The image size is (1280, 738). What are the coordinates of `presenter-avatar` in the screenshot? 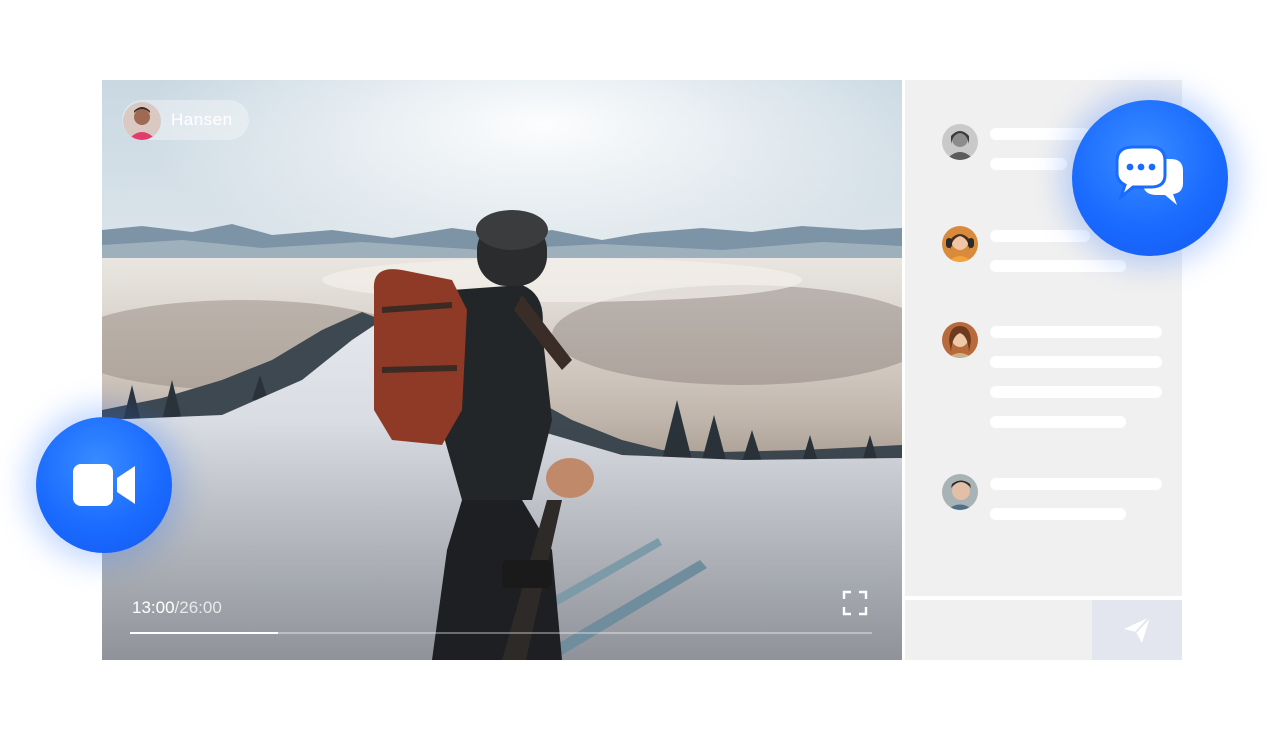 It's located at (142, 120).